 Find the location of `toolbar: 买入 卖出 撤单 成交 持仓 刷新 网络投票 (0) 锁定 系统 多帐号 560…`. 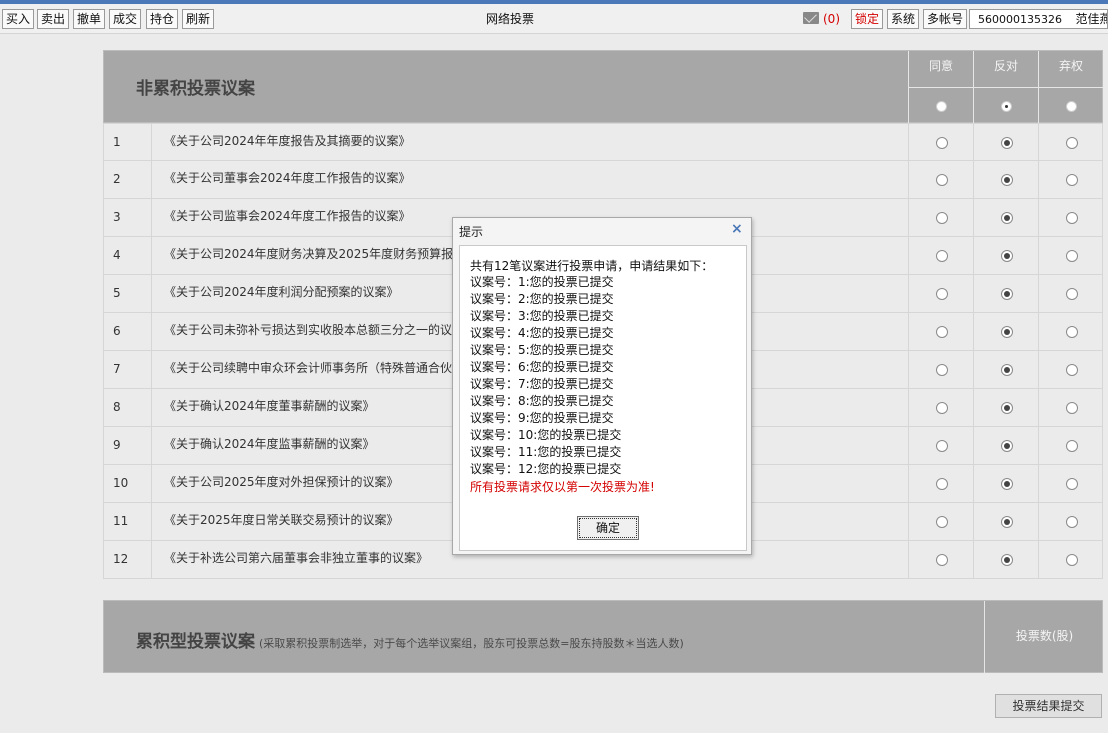

toolbar: 买入 卖出 撤单 成交 持仓 刷新 网络投票 (0) 锁定 系统 多帐号 560… is located at coordinates (554, 17).